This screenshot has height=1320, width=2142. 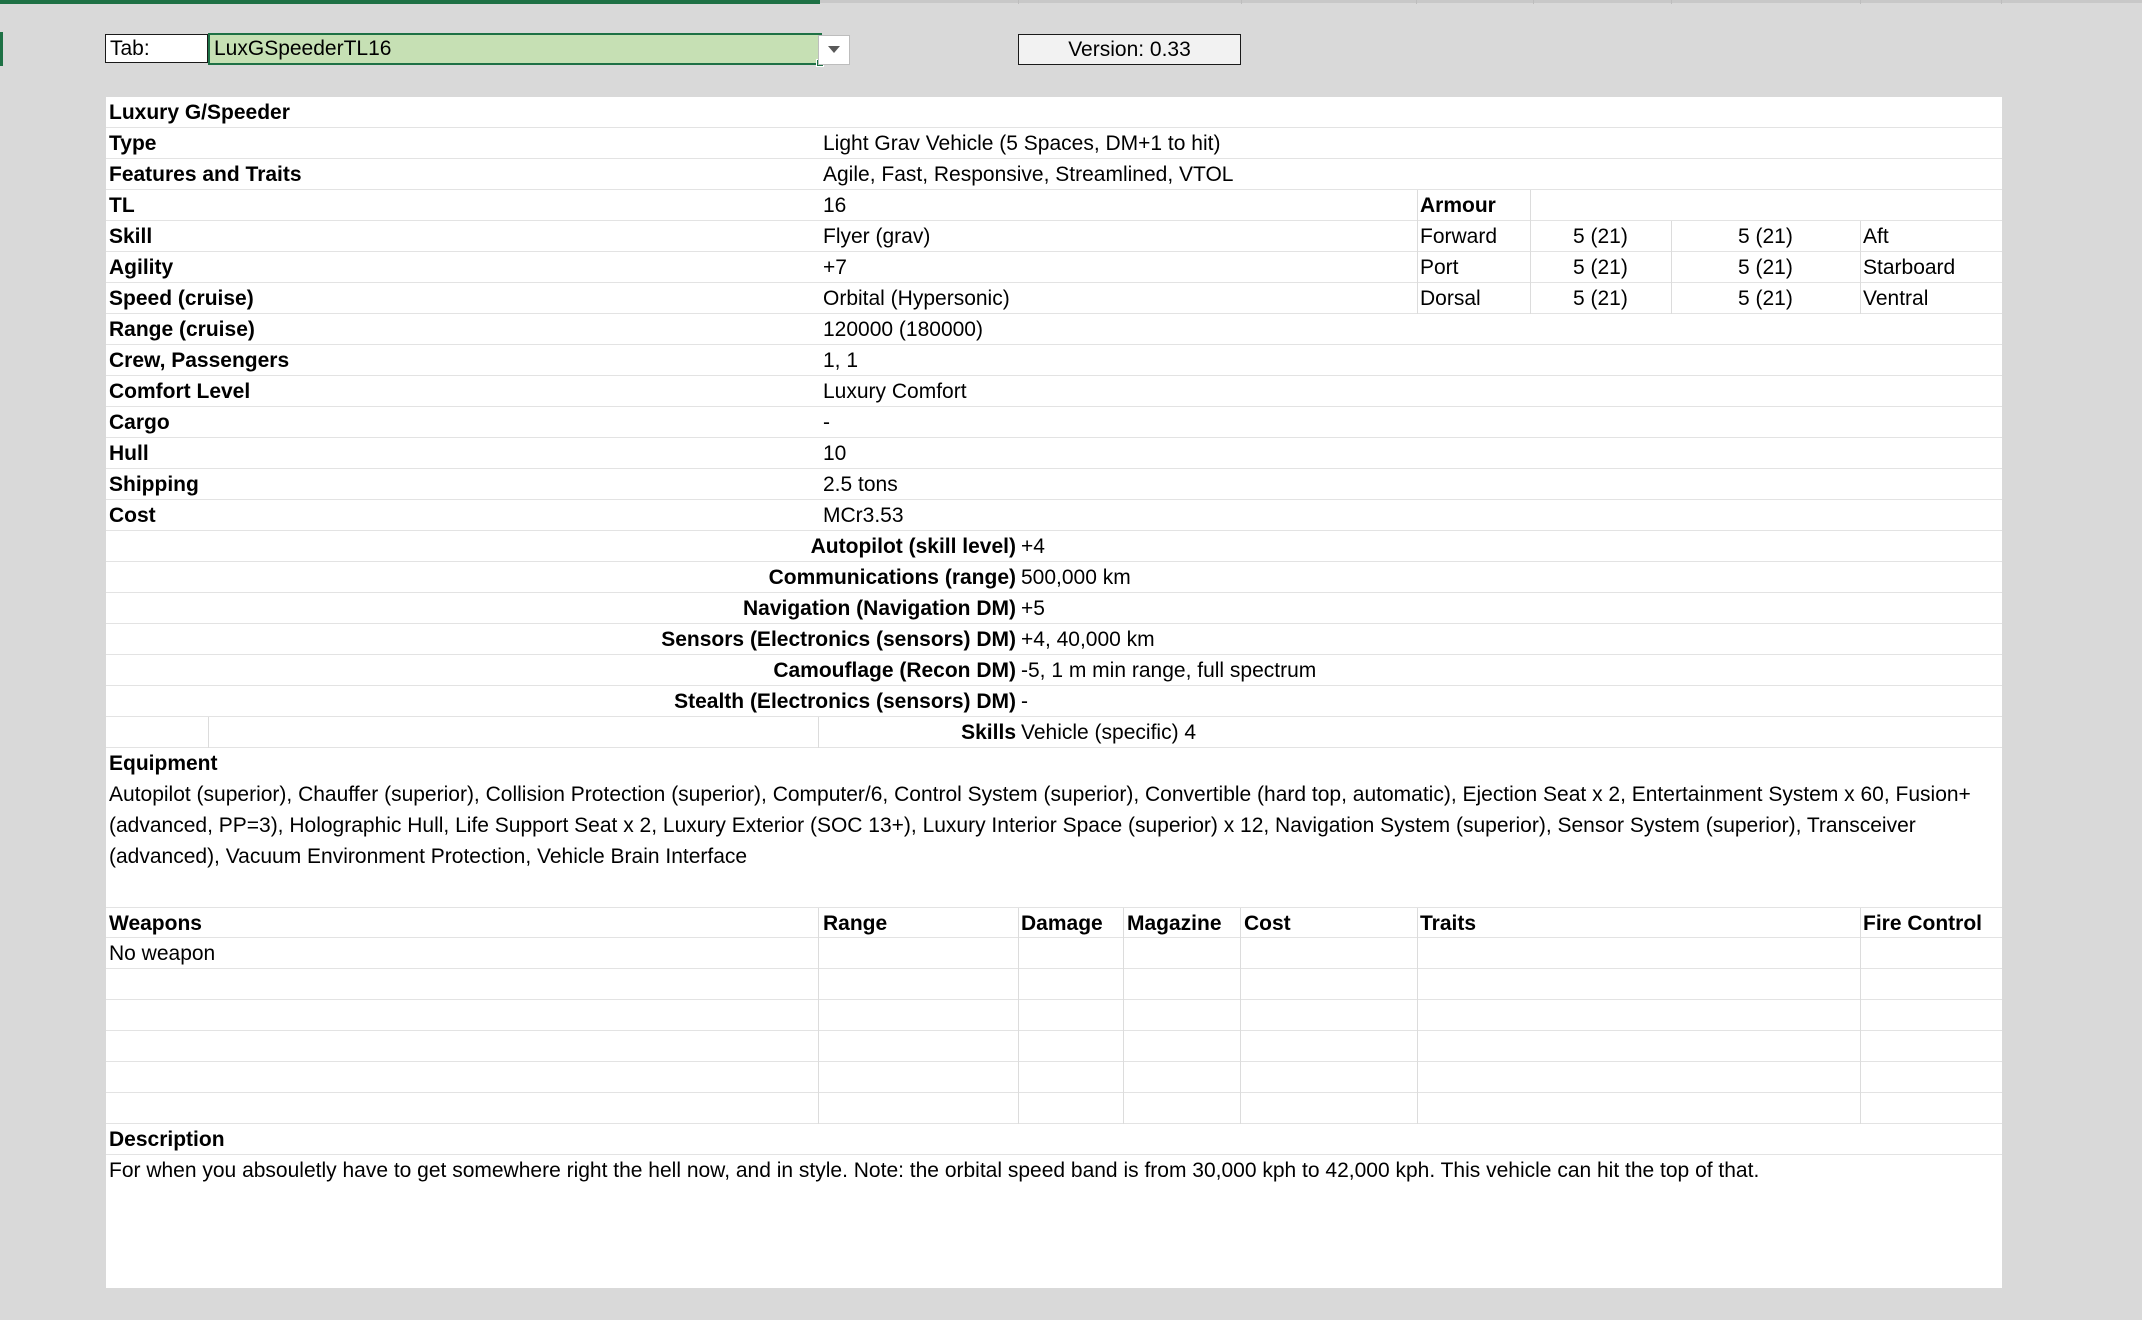 What do you see at coordinates (879, 608) in the screenshot?
I see `system-label: Navigation (Navigation DM)` at bounding box center [879, 608].